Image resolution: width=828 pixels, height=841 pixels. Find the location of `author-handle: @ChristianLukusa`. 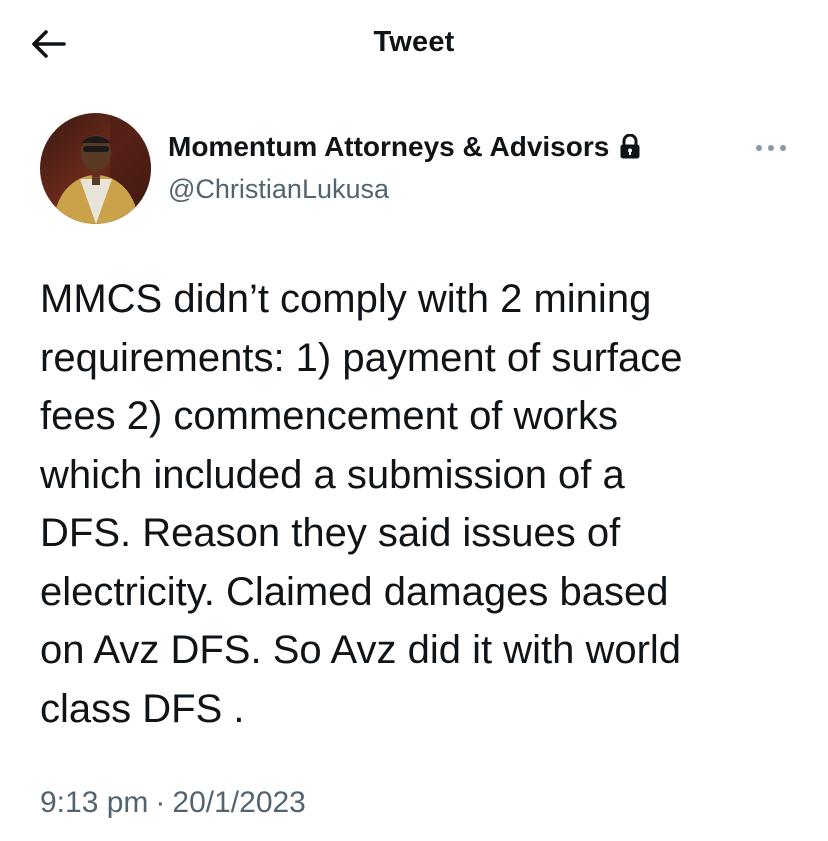

author-handle: @ChristianLukusa is located at coordinates (278, 189).